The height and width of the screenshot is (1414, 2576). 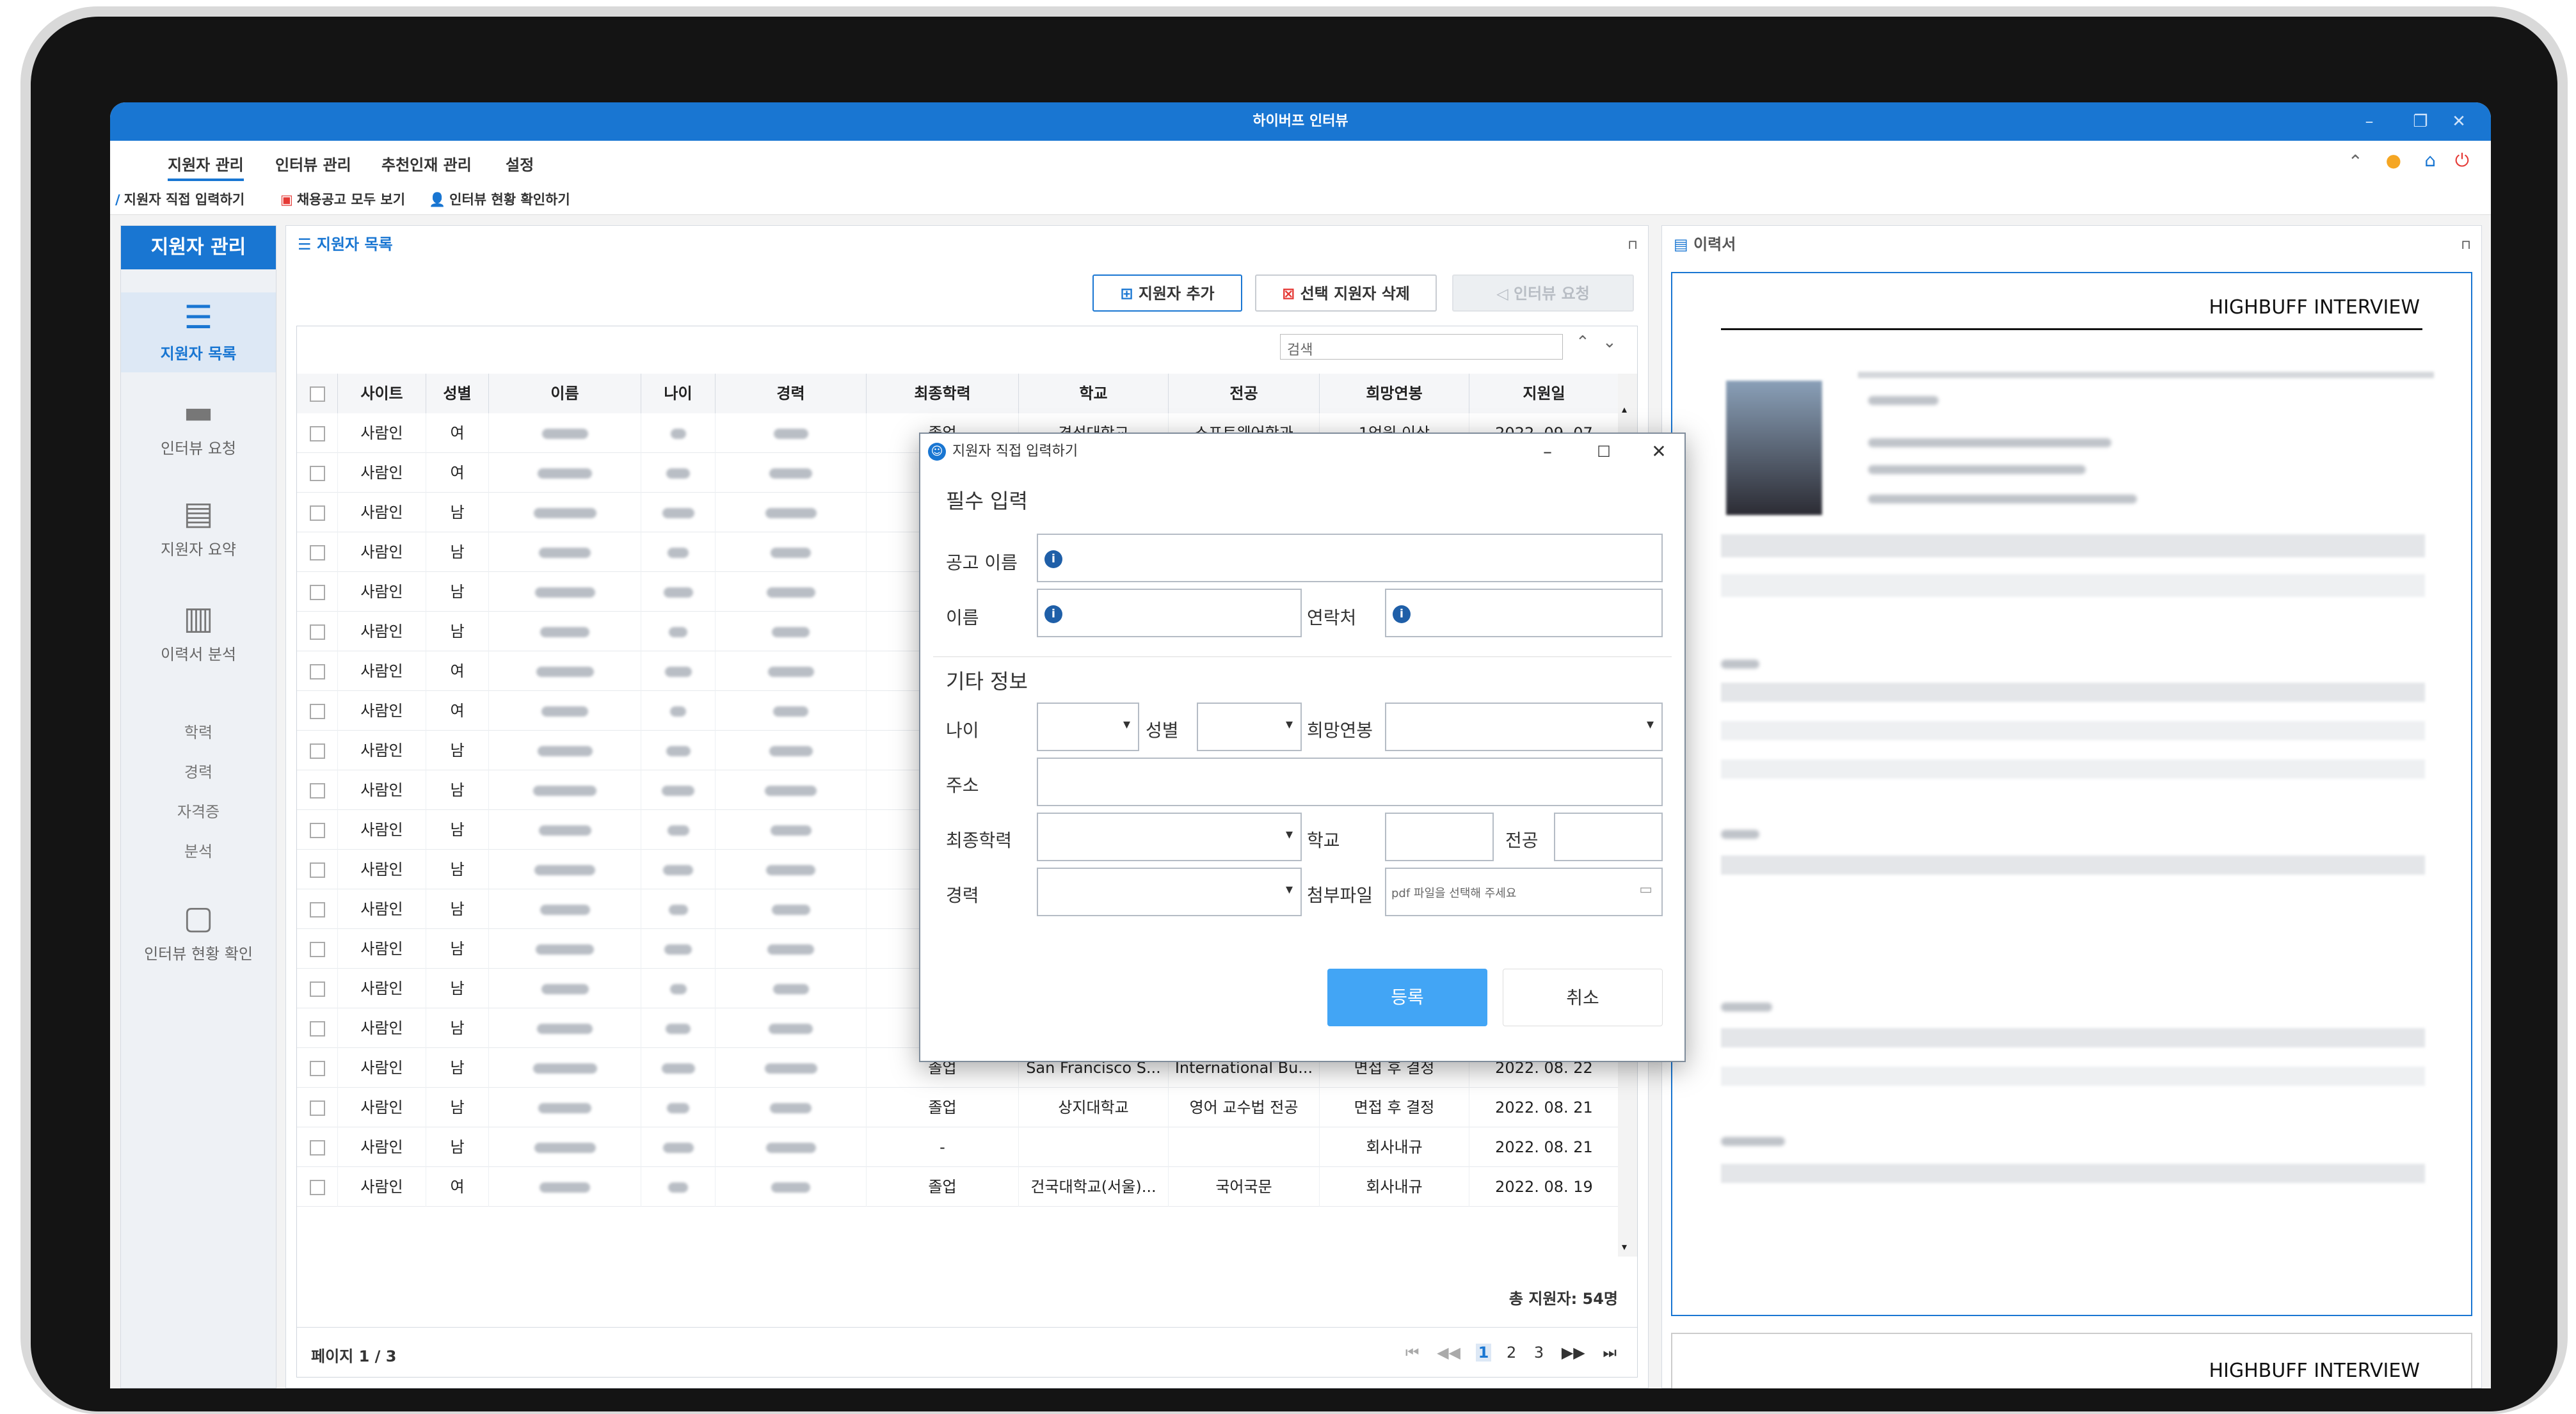 What do you see at coordinates (198, 632) in the screenshot?
I see `sidebar-item-resume-analysis: ▥ 이력서 분석` at bounding box center [198, 632].